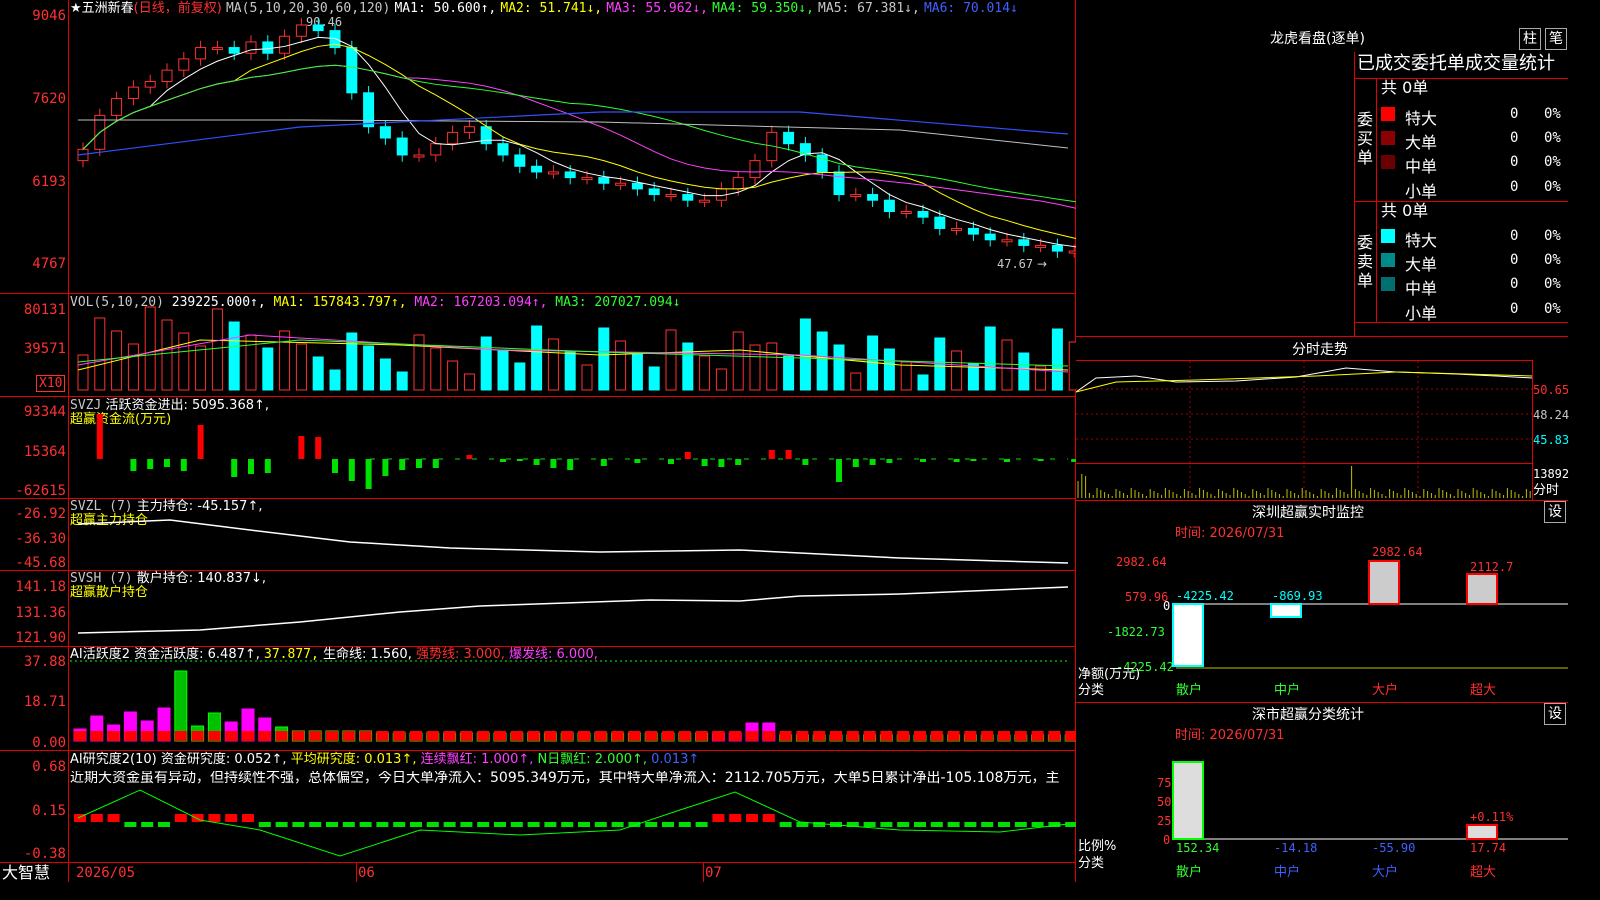 This screenshot has height=900, width=1600. I want to click on monitor-settings-button: 设, so click(1555, 512).